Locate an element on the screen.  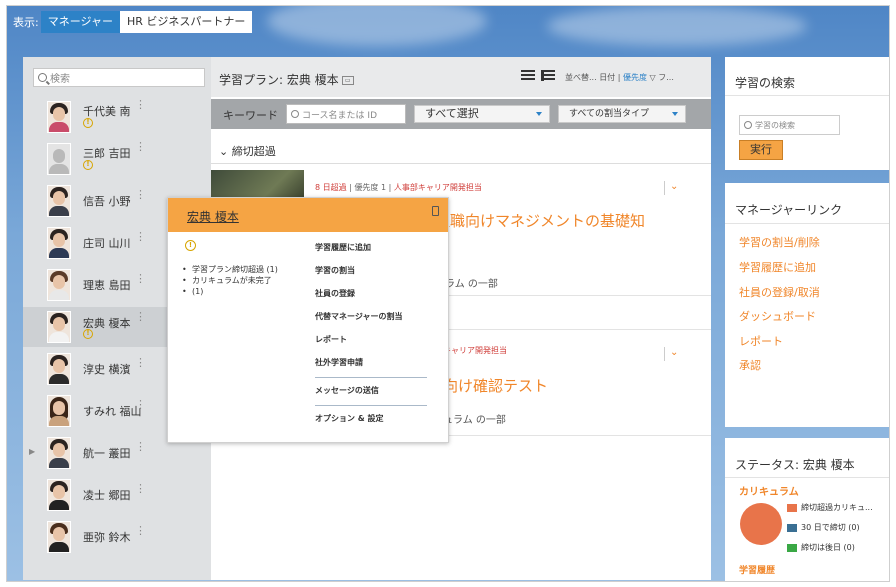
team-member: 亜弥 鈴木 ⋮ is located at coordinates (117, 537).